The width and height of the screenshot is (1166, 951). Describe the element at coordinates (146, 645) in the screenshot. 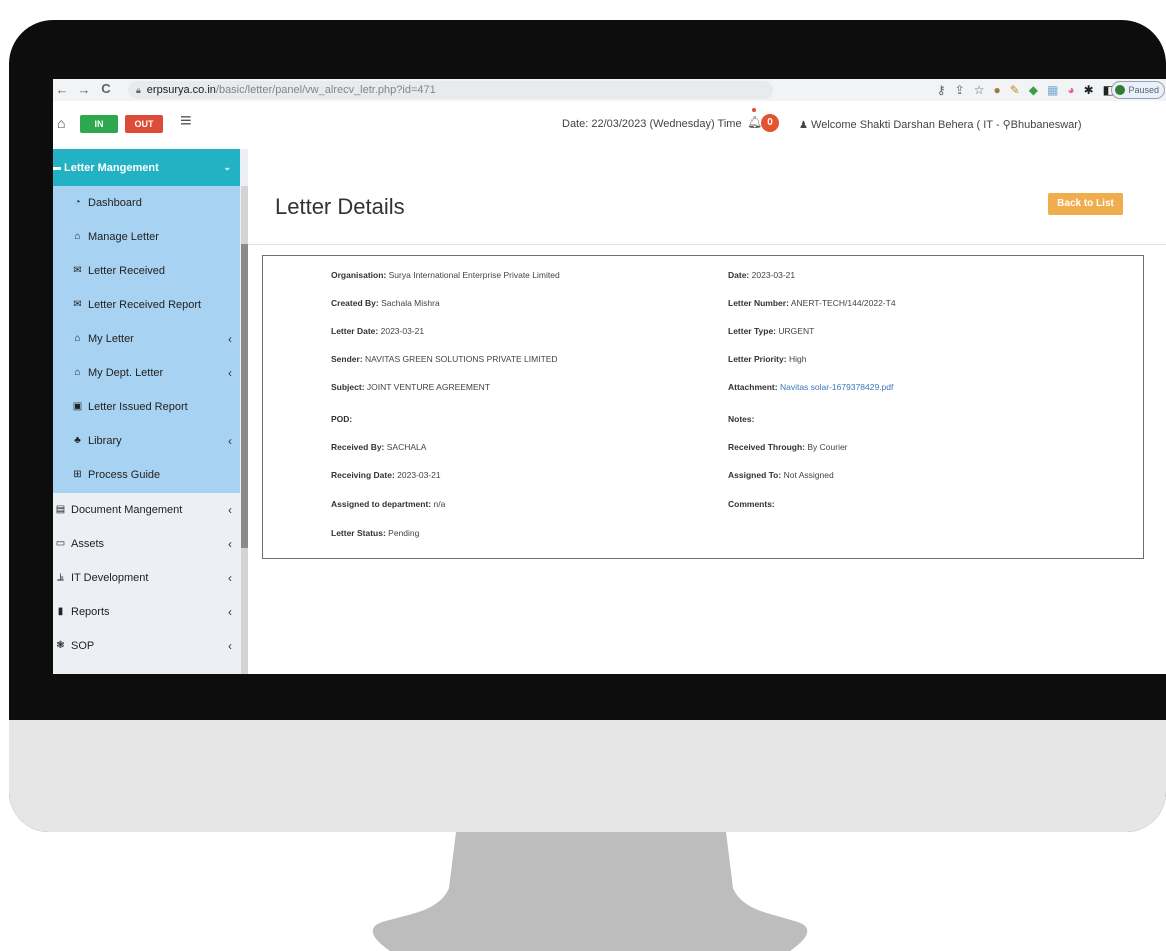

I see `sidebar-item-sop: ❃ SOP ‹` at that location.